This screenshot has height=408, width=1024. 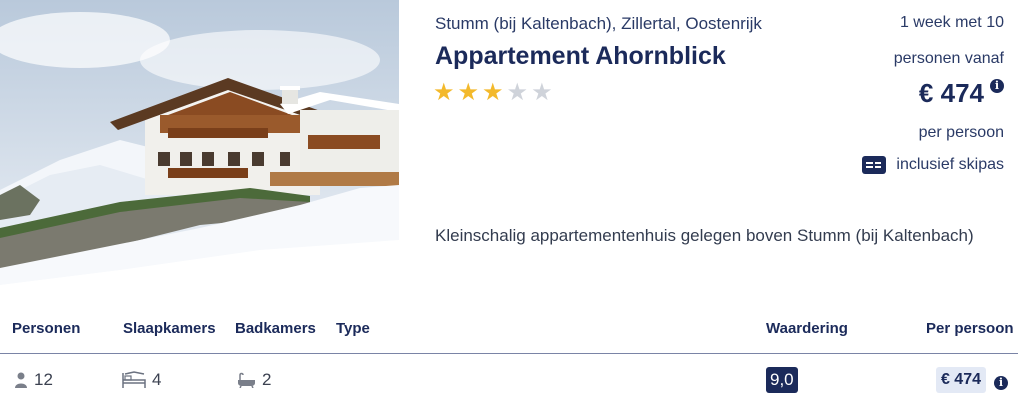 I want to click on cell-slaapkamers: 4, so click(x=141, y=380).